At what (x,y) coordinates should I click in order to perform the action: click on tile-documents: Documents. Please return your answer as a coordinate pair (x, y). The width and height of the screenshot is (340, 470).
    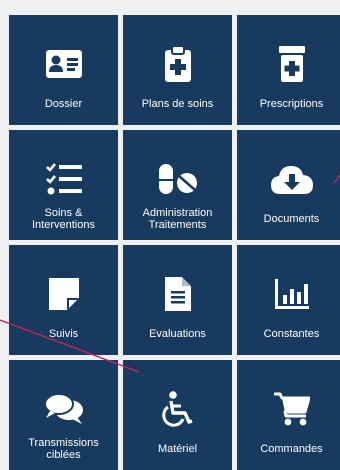
    Looking at the image, I should click on (288, 185).